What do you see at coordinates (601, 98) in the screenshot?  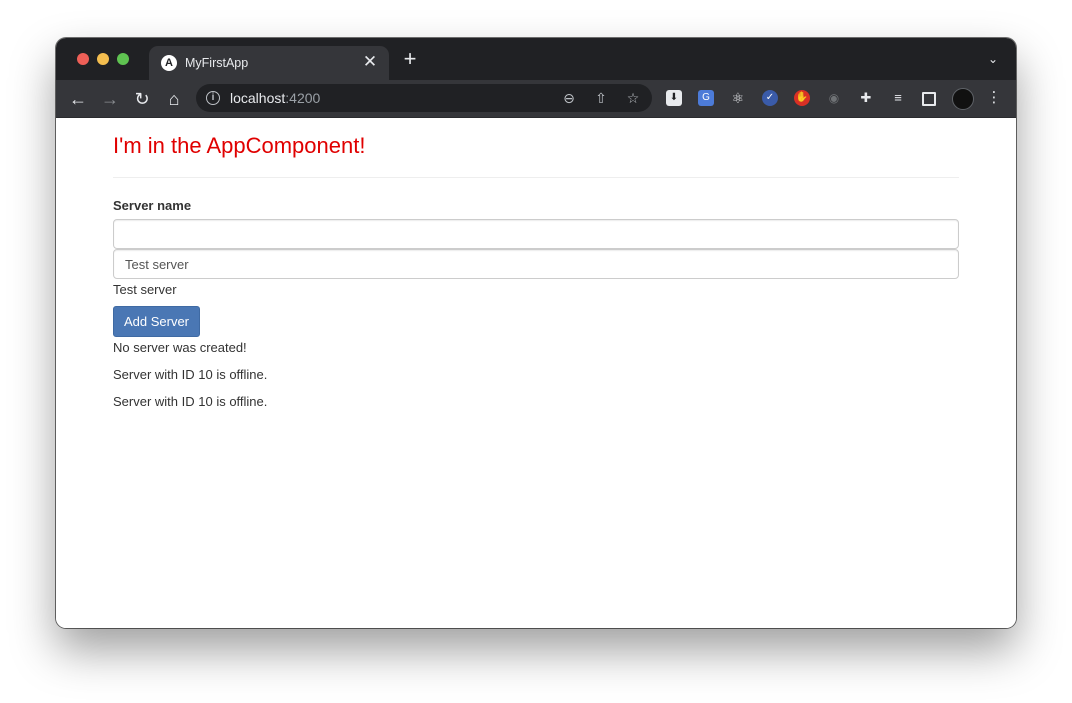 I see `share-icon: ⇧` at bounding box center [601, 98].